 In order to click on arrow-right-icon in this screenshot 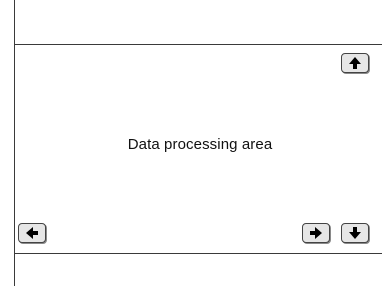, I will do `click(316, 233)`.